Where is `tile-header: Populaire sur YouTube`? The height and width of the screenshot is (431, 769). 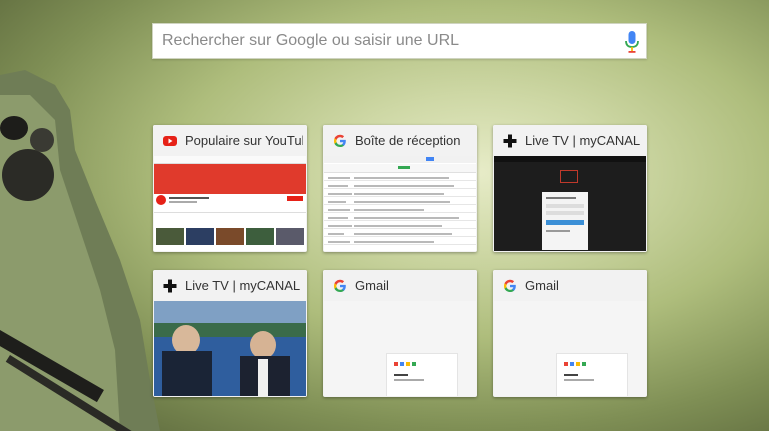 tile-header: Populaire sur YouTube is located at coordinates (230, 140).